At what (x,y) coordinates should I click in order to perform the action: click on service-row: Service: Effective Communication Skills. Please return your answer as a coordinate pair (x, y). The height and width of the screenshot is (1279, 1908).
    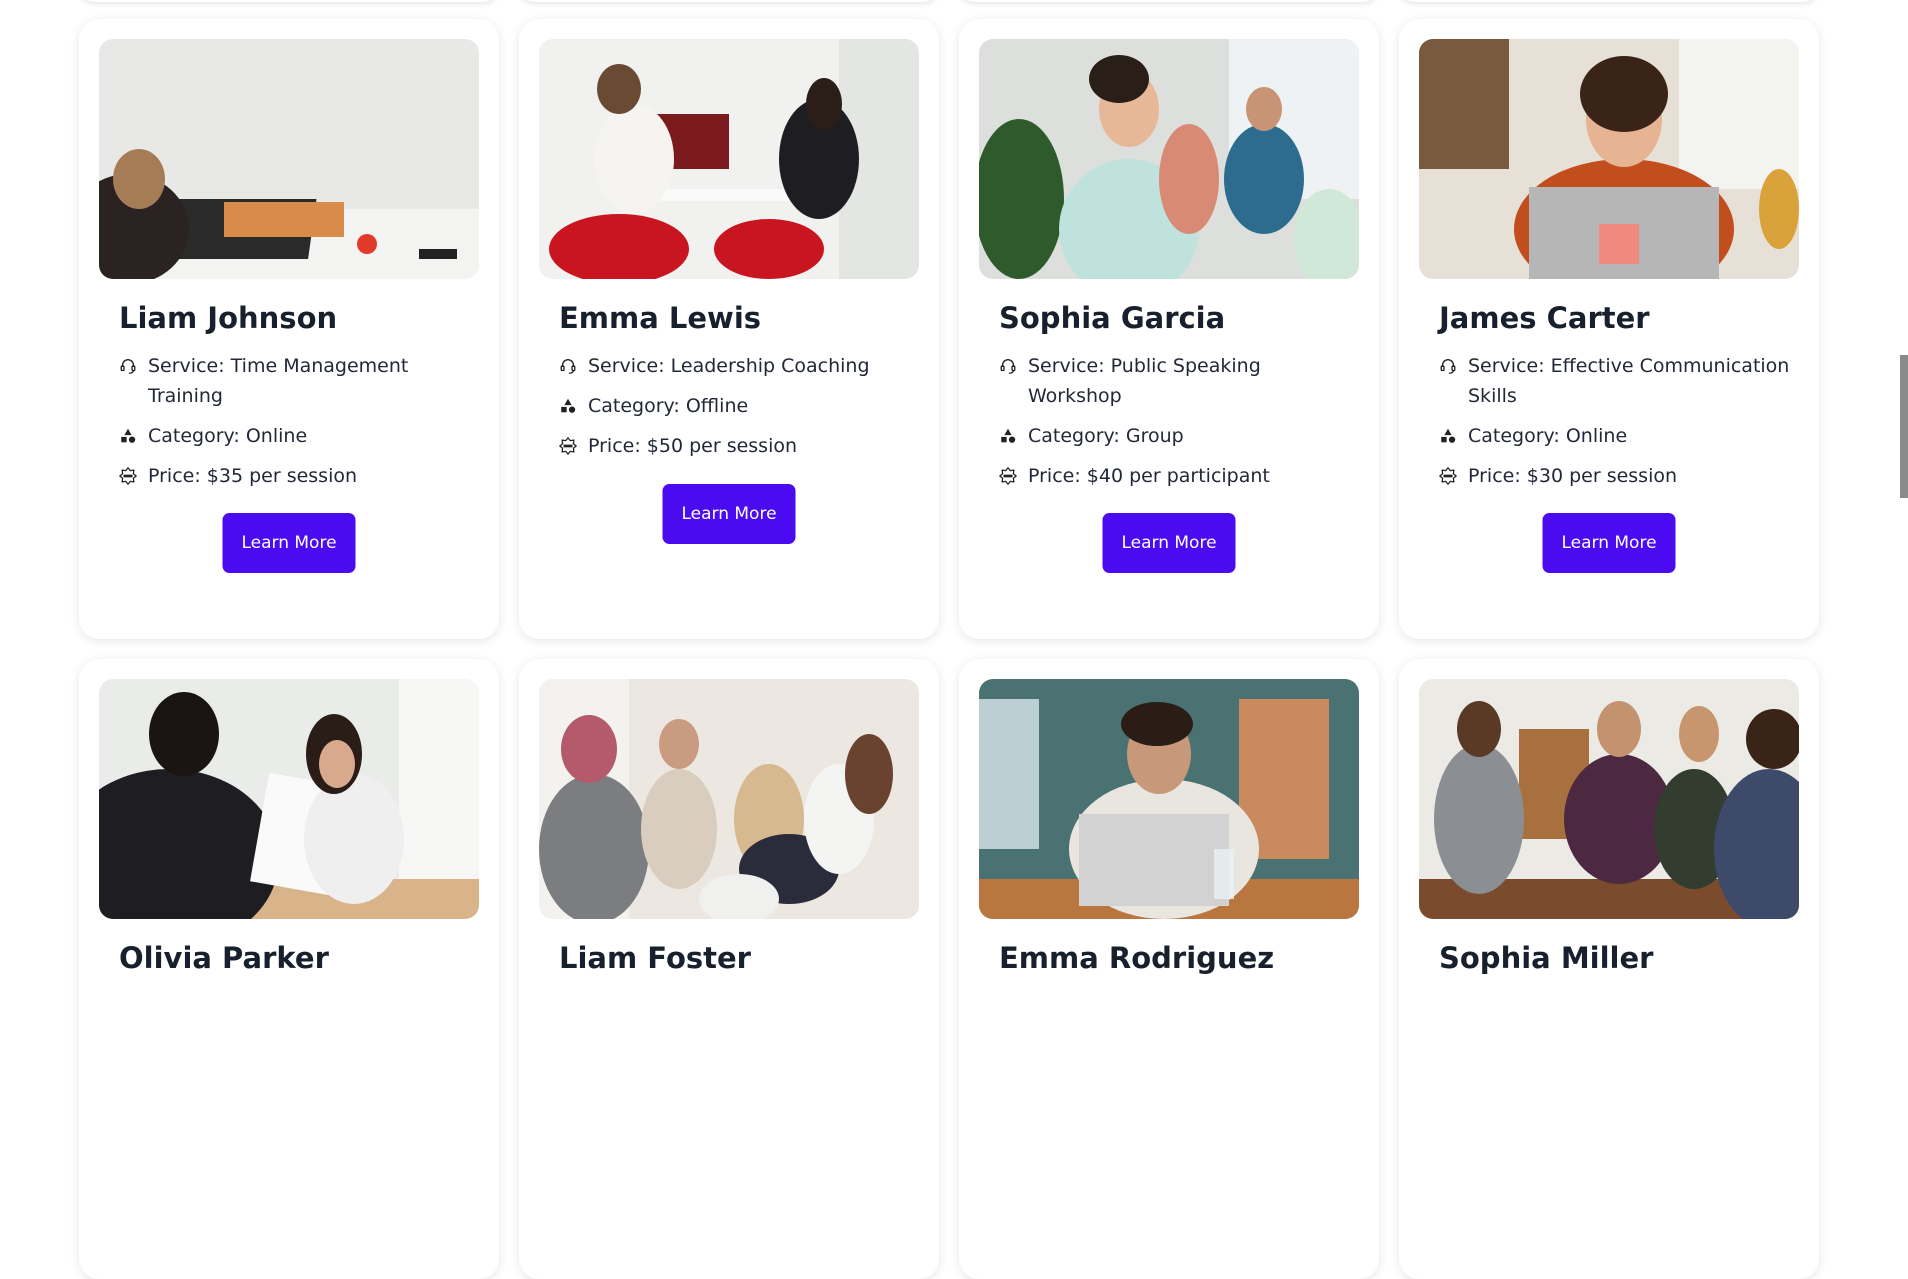
    Looking at the image, I should click on (1617, 381).